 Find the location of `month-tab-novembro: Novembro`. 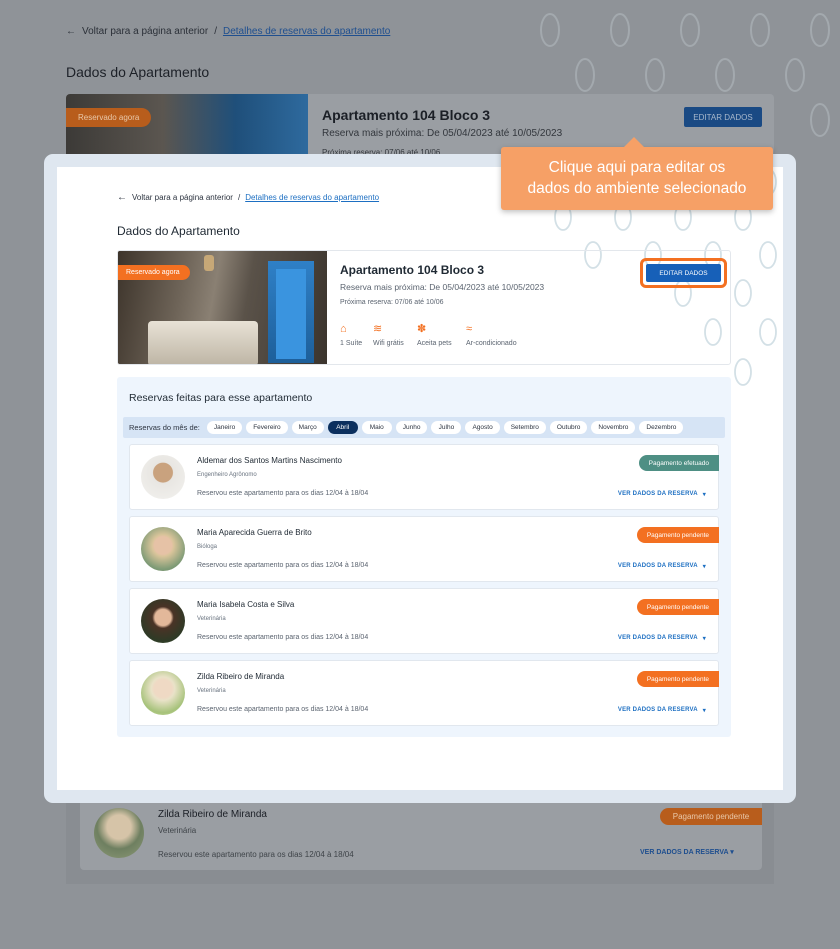

month-tab-novembro: Novembro is located at coordinates (613, 427).